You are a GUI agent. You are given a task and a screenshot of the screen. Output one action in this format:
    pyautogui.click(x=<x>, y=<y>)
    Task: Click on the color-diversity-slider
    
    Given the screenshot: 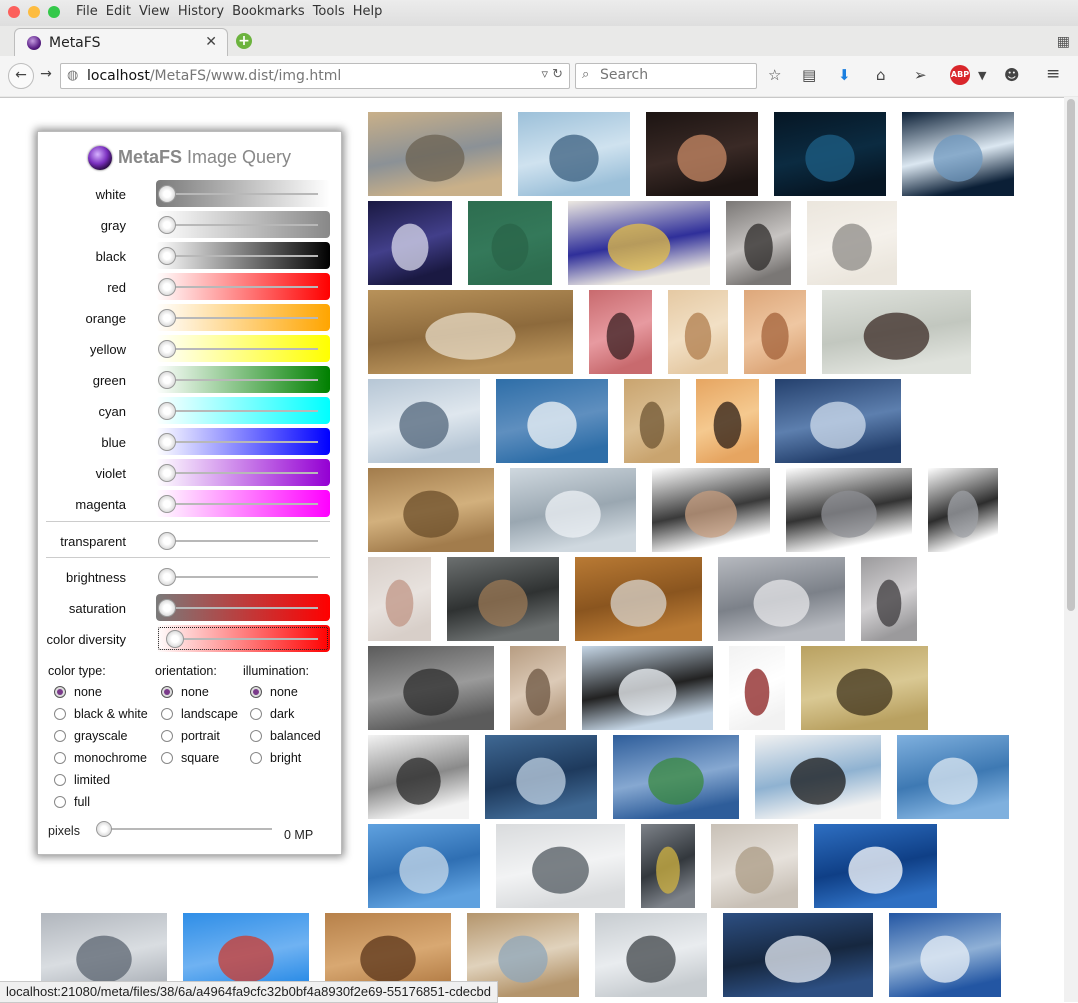 What is the action you would take?
    pyautogui.click(x=243, y=638)
    